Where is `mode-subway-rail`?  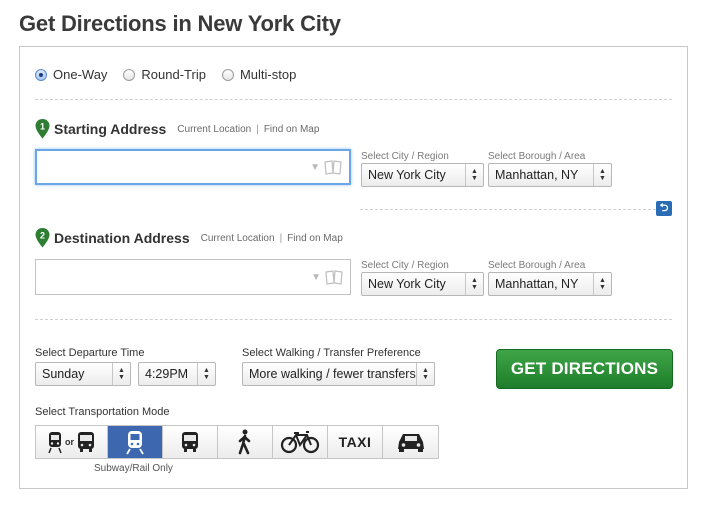 mode-subway-rail is located at coordinates (135, 442).